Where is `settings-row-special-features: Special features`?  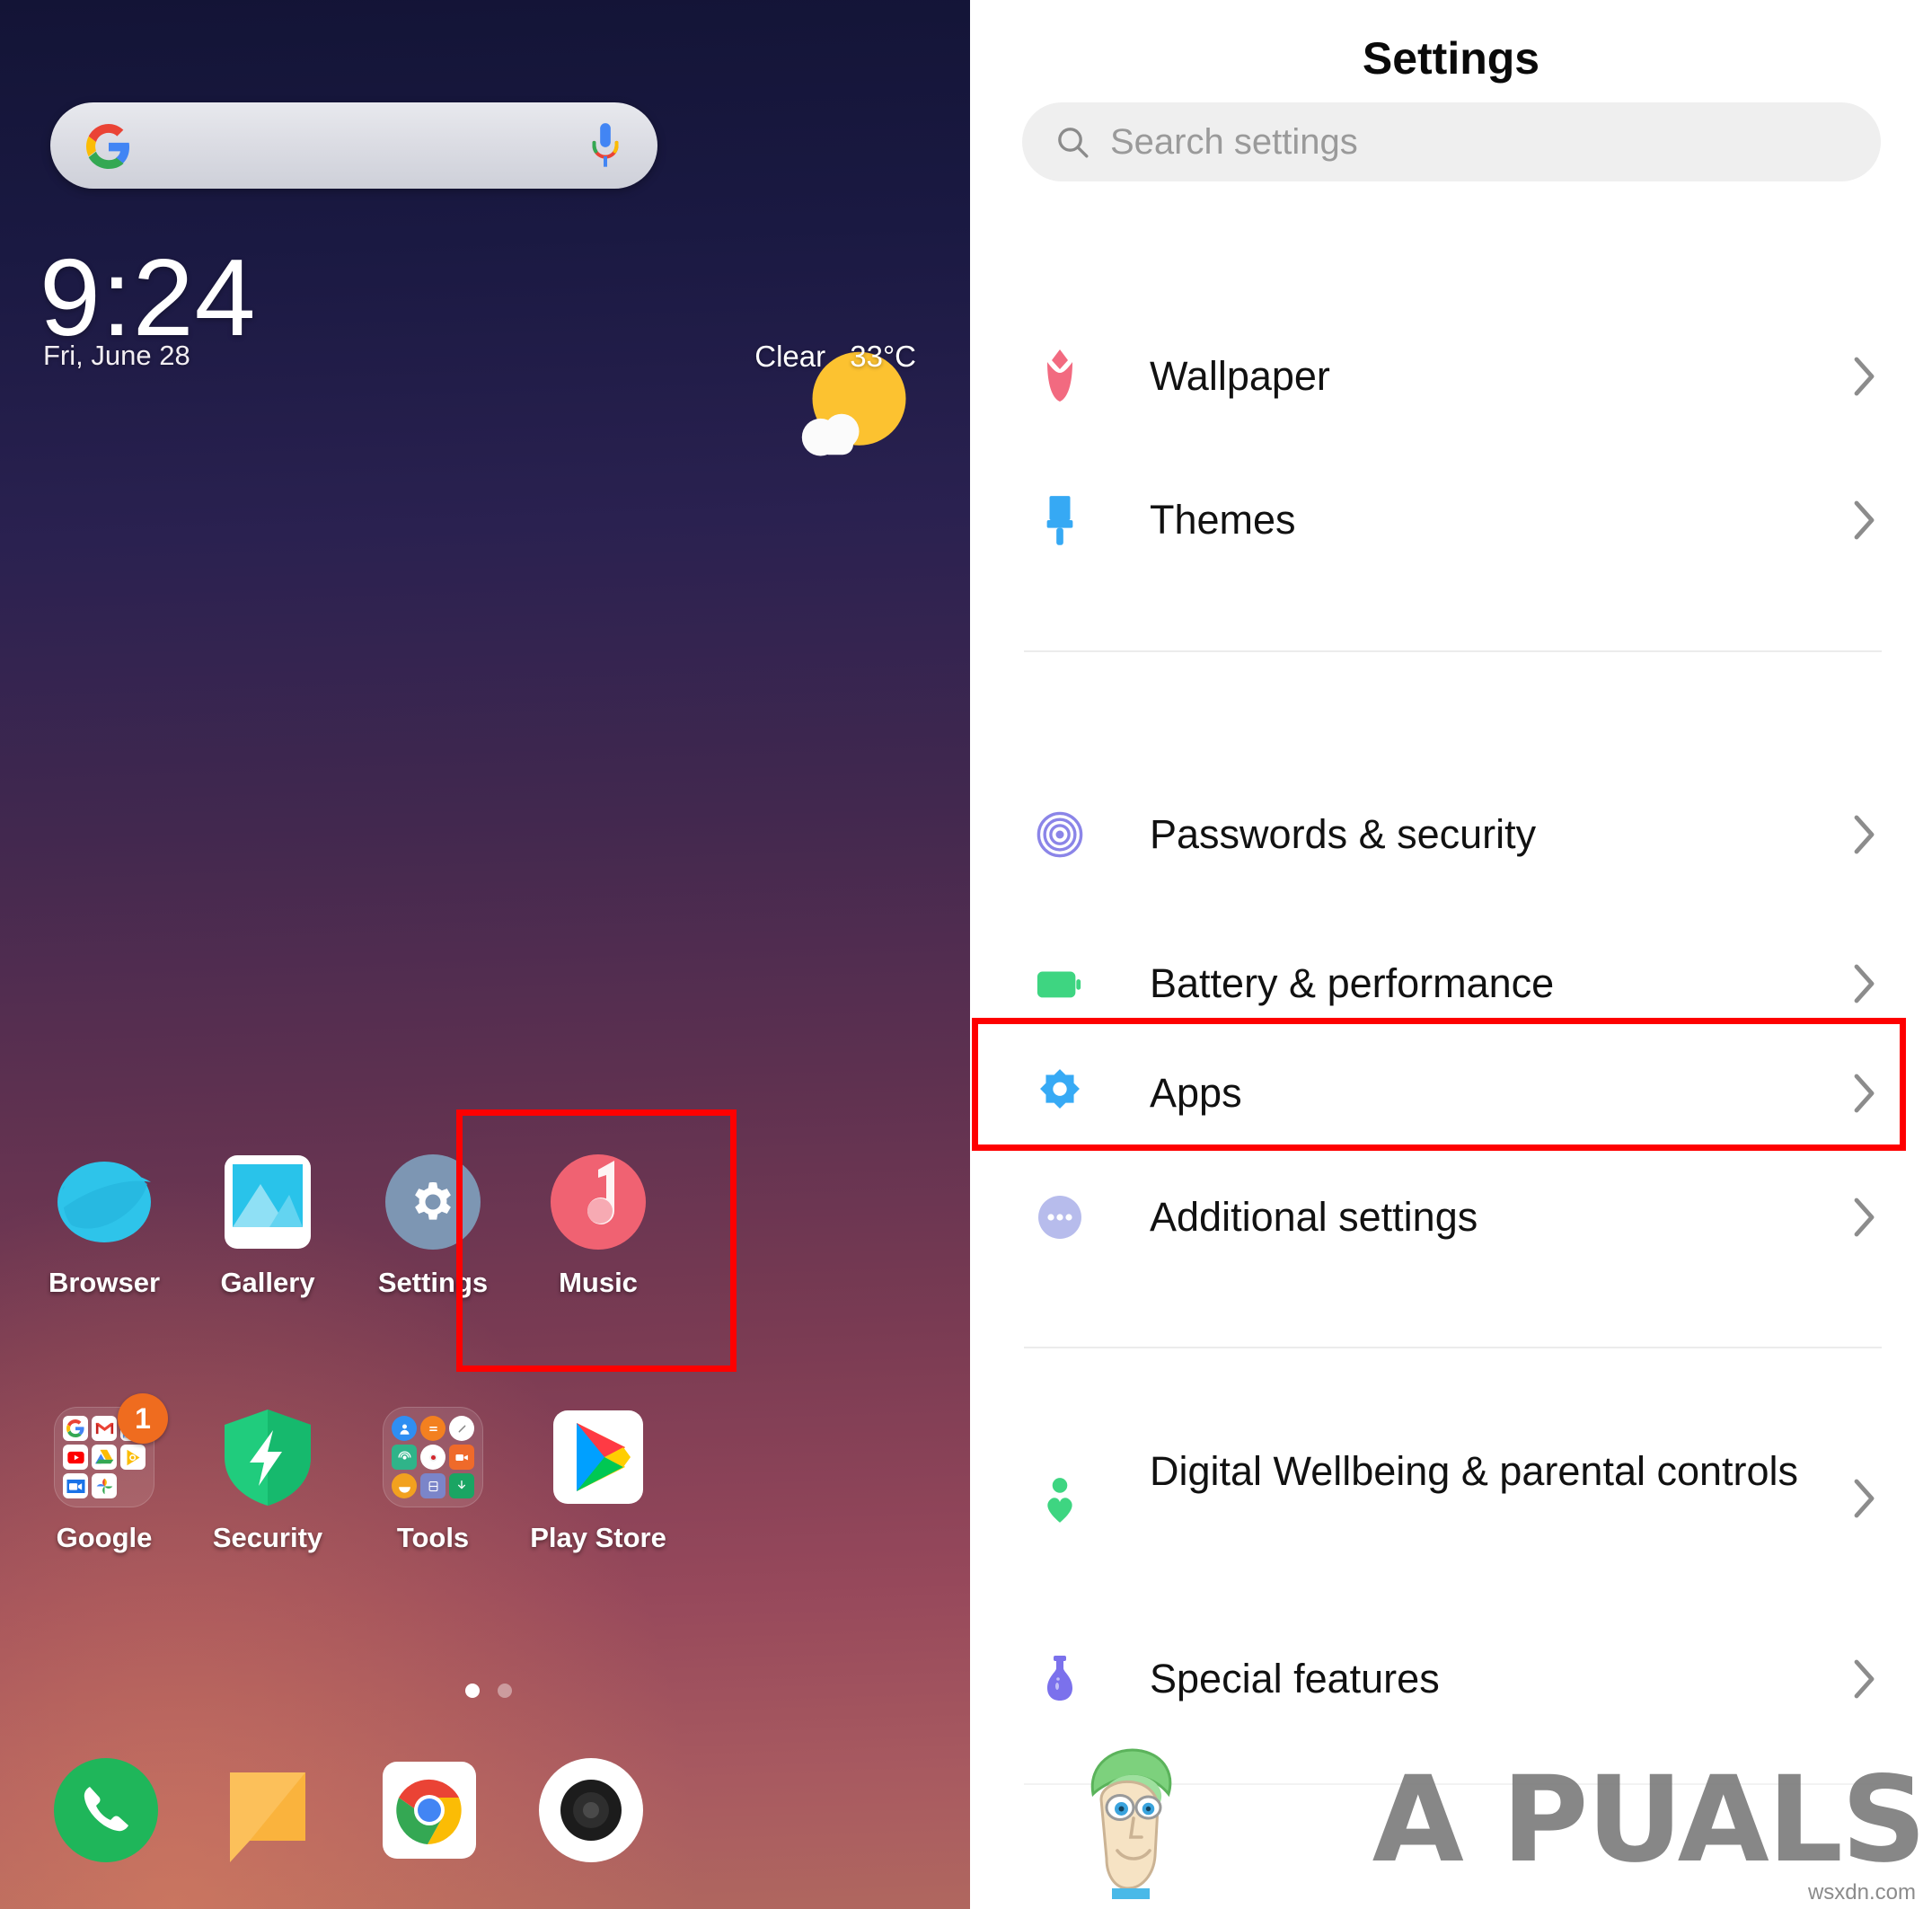 settings-row-special-features: Special features is located at coordinates (1451, 1679).